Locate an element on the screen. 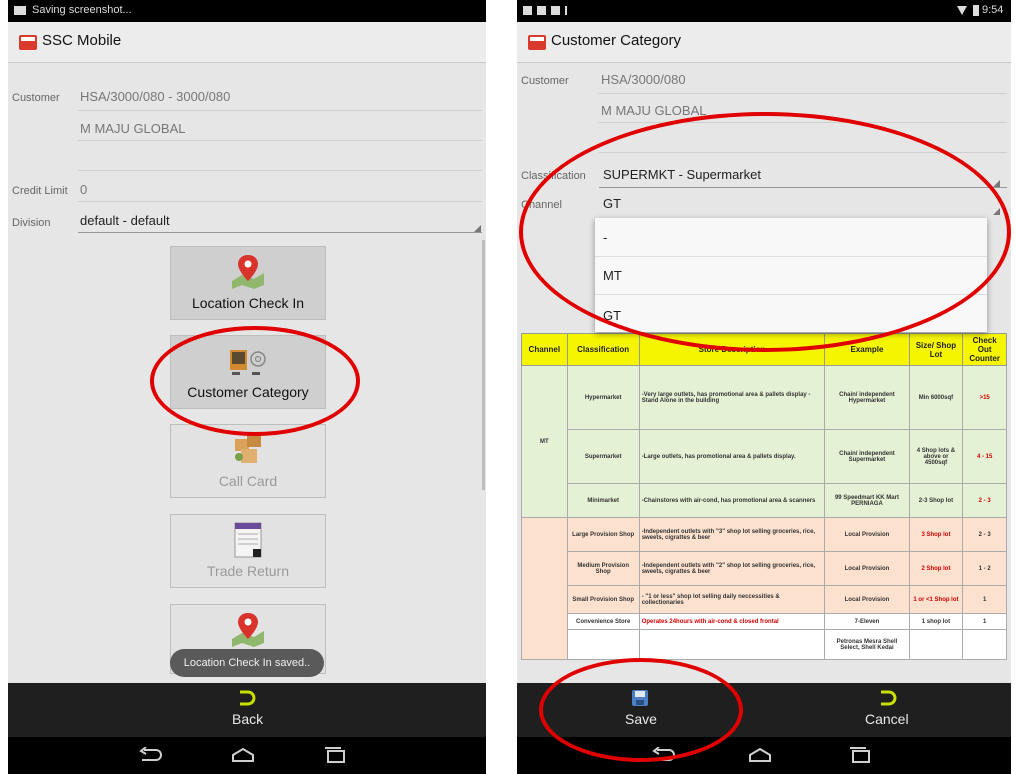 The height and width of the screenshot is (774, 1015). screenshot-icon is located at coordinates (20, 10).